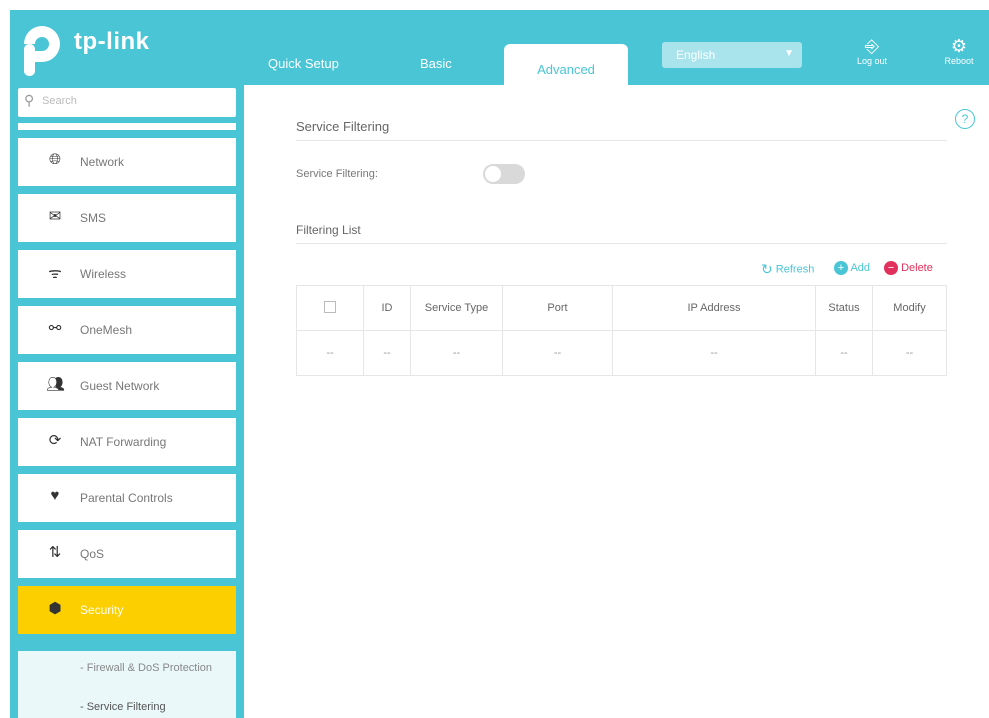 The image size is (989, 718). What do you see at coordinates (732, 55) in the screenshot?
I see `language-select: English ▼` at bounding box center [732, 55].